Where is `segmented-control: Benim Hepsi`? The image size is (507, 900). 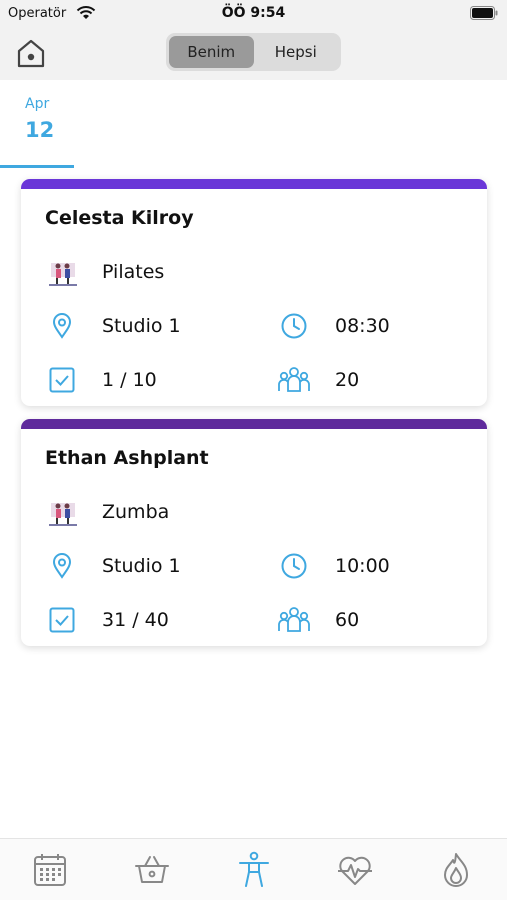 segmented-control: Benim Hepsi is located at coordinates (253, 52).